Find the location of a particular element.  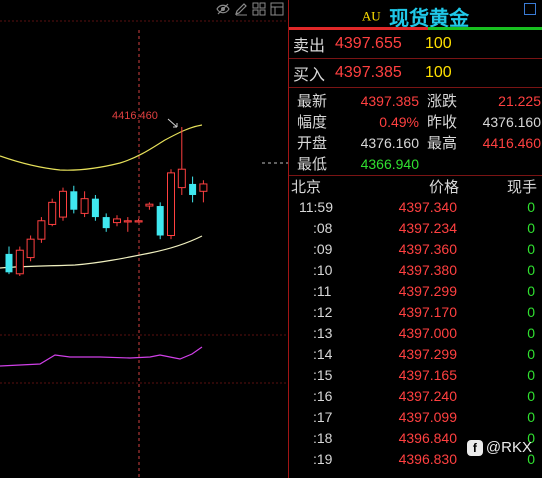

high-label: 最高 is located at coordinates (442, 143).